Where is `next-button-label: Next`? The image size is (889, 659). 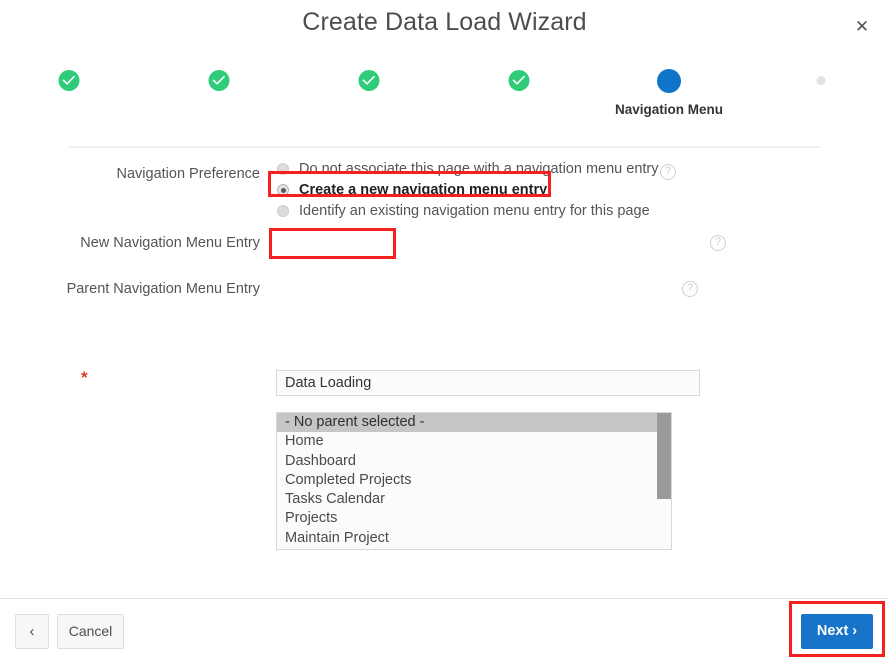 next-button-label: Next is located at coordinates (832, 631).